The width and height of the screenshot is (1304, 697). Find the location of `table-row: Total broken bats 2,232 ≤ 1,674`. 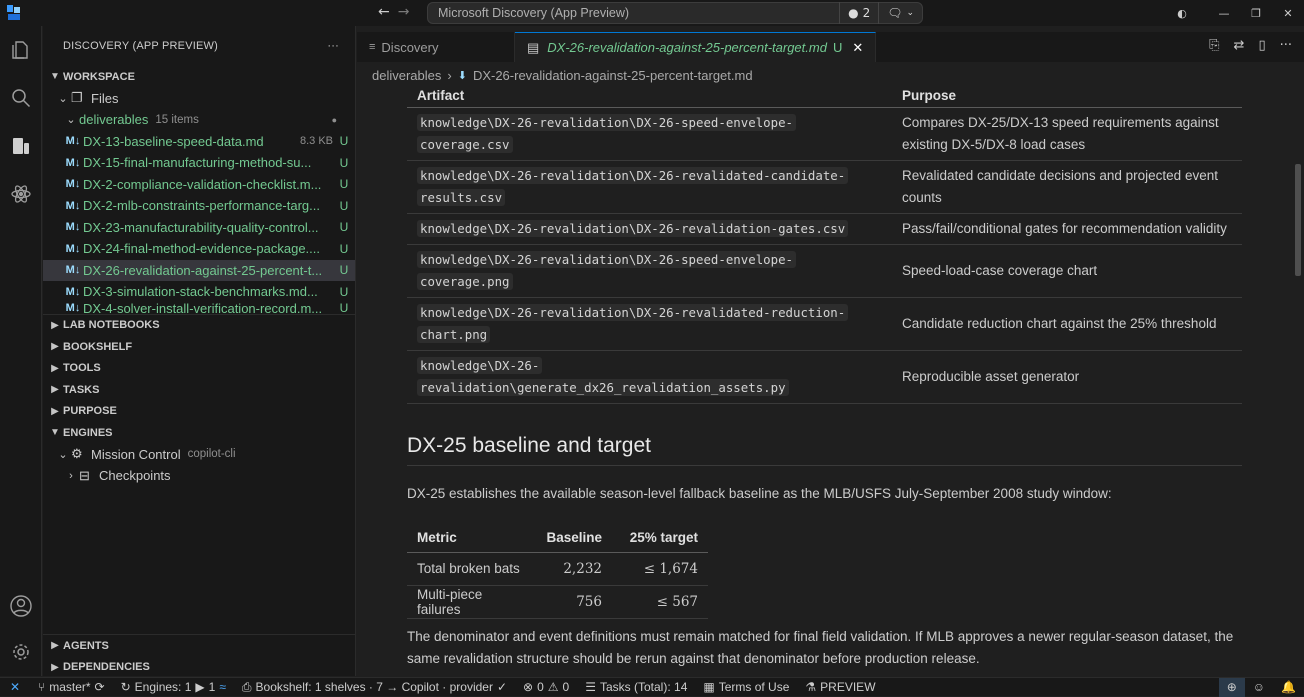

table-row: Total broken bats 2,232 ≤ 1,674 is located at coordinates (557, 569).